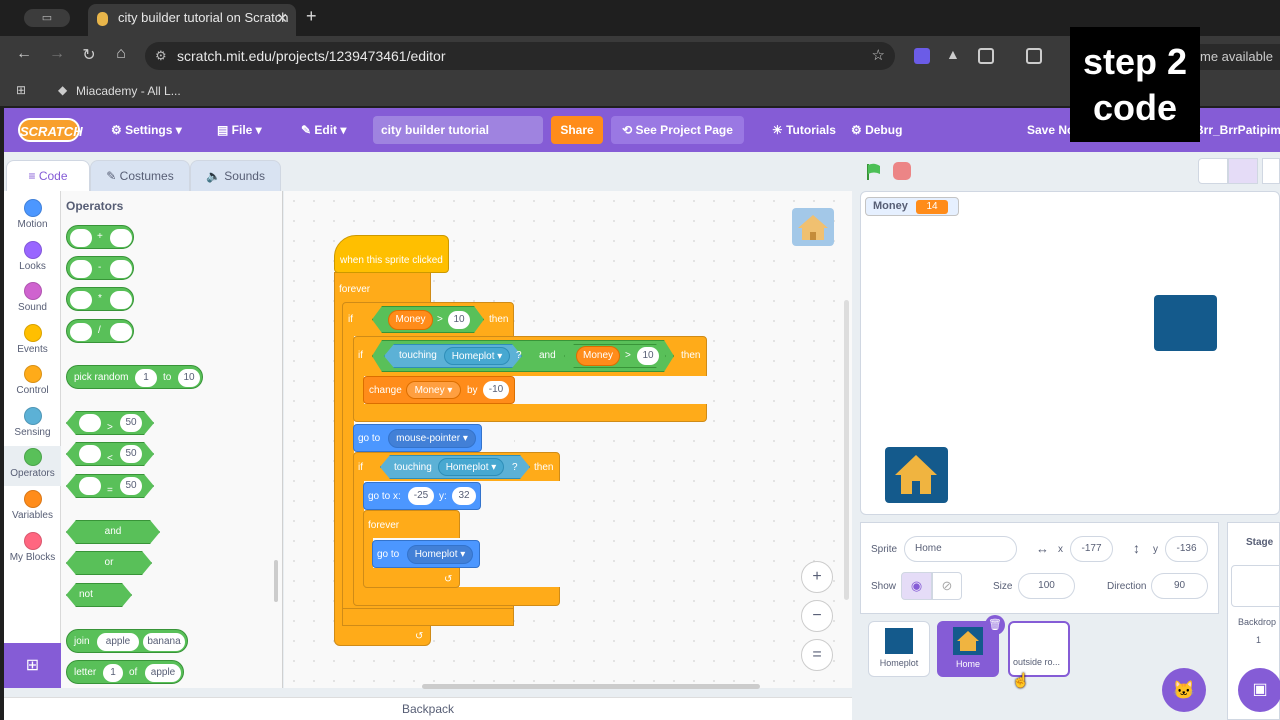  I want to click on variable-dropdown: Money ▾, so click(433, 390).